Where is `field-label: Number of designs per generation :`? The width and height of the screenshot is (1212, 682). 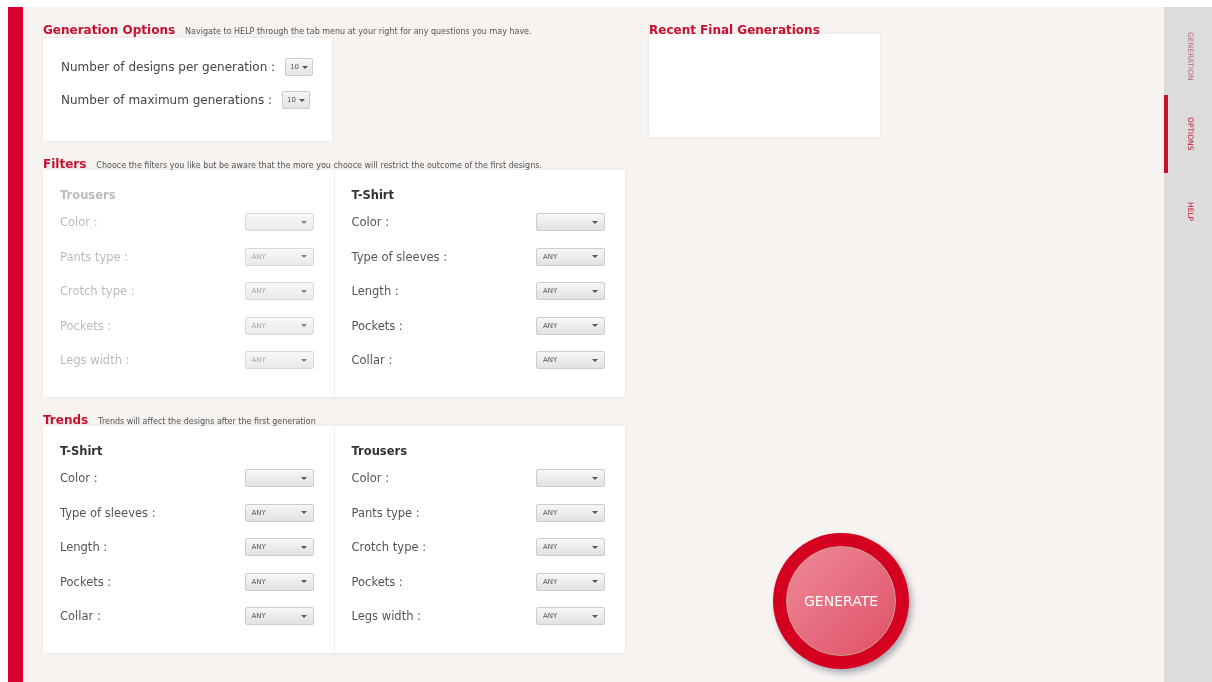
field-label: Number of designs per generation : is located at coordinates (168, 67).